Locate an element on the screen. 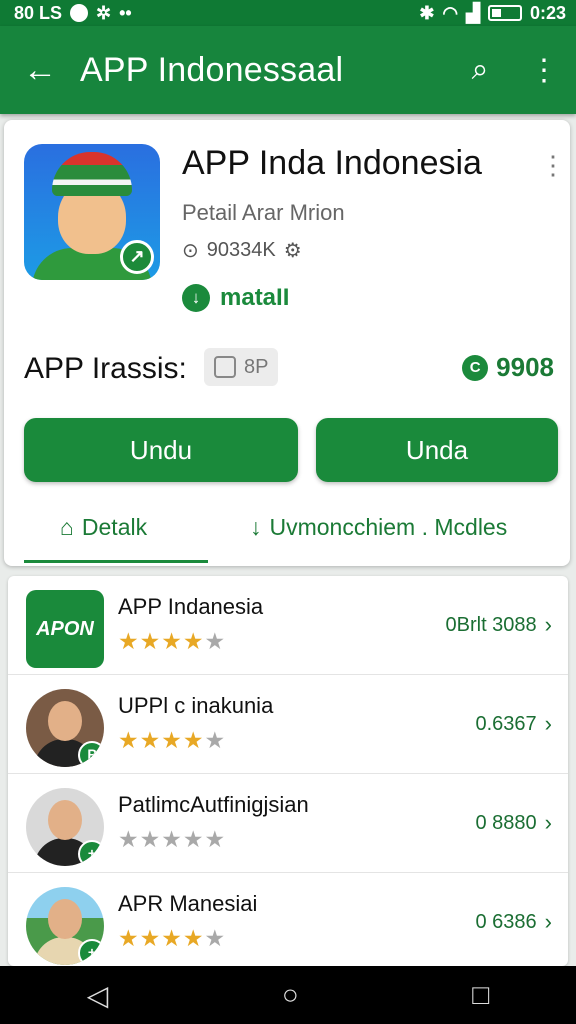 Image resolution: width=576 pixels, height=1024 pixels. list-item-name: UPPl c inakunia is located at coordinates (196, 705).